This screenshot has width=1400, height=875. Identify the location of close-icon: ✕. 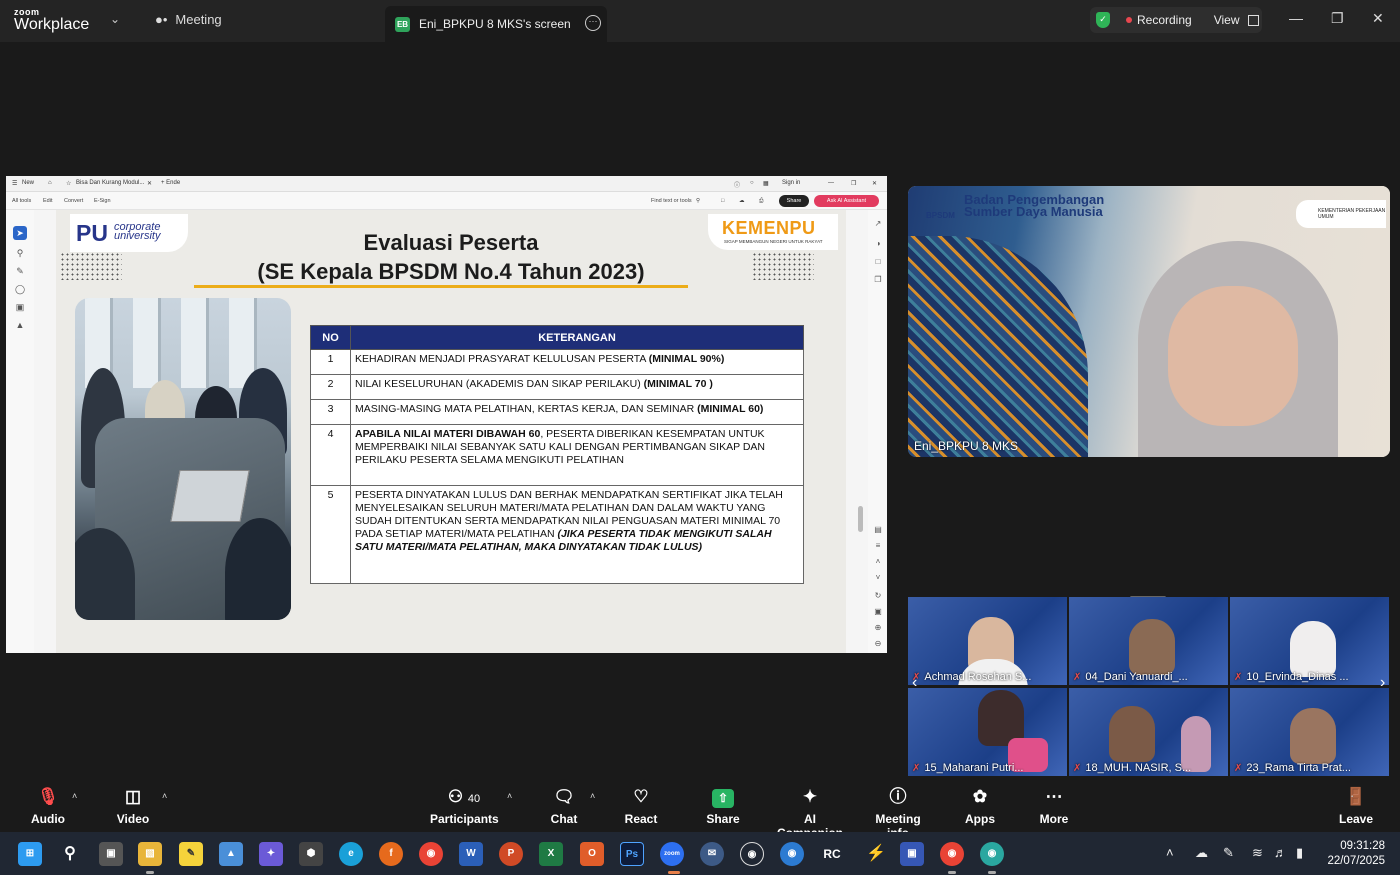
(1378, 18).